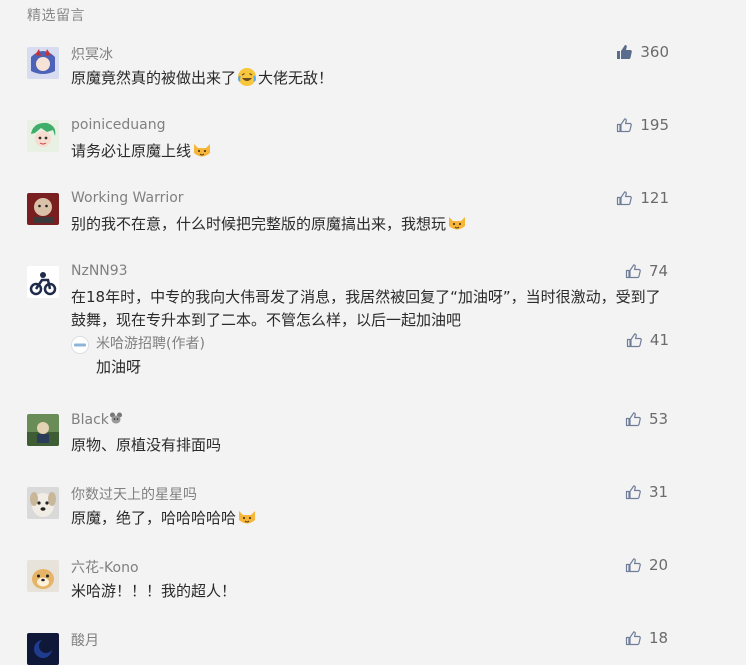 This screenshot has width=746, height=665. Describe the element at coordinates (368, 151) in the screenshot. I see `comment-text: 请务必让原魔上线` at that location.